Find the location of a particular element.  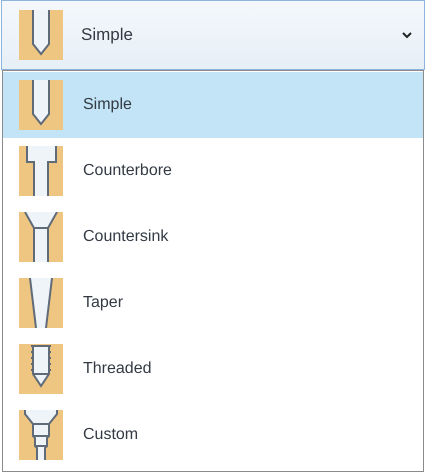

dropdown-option: Counterbore is located at coordinates (213, 171).